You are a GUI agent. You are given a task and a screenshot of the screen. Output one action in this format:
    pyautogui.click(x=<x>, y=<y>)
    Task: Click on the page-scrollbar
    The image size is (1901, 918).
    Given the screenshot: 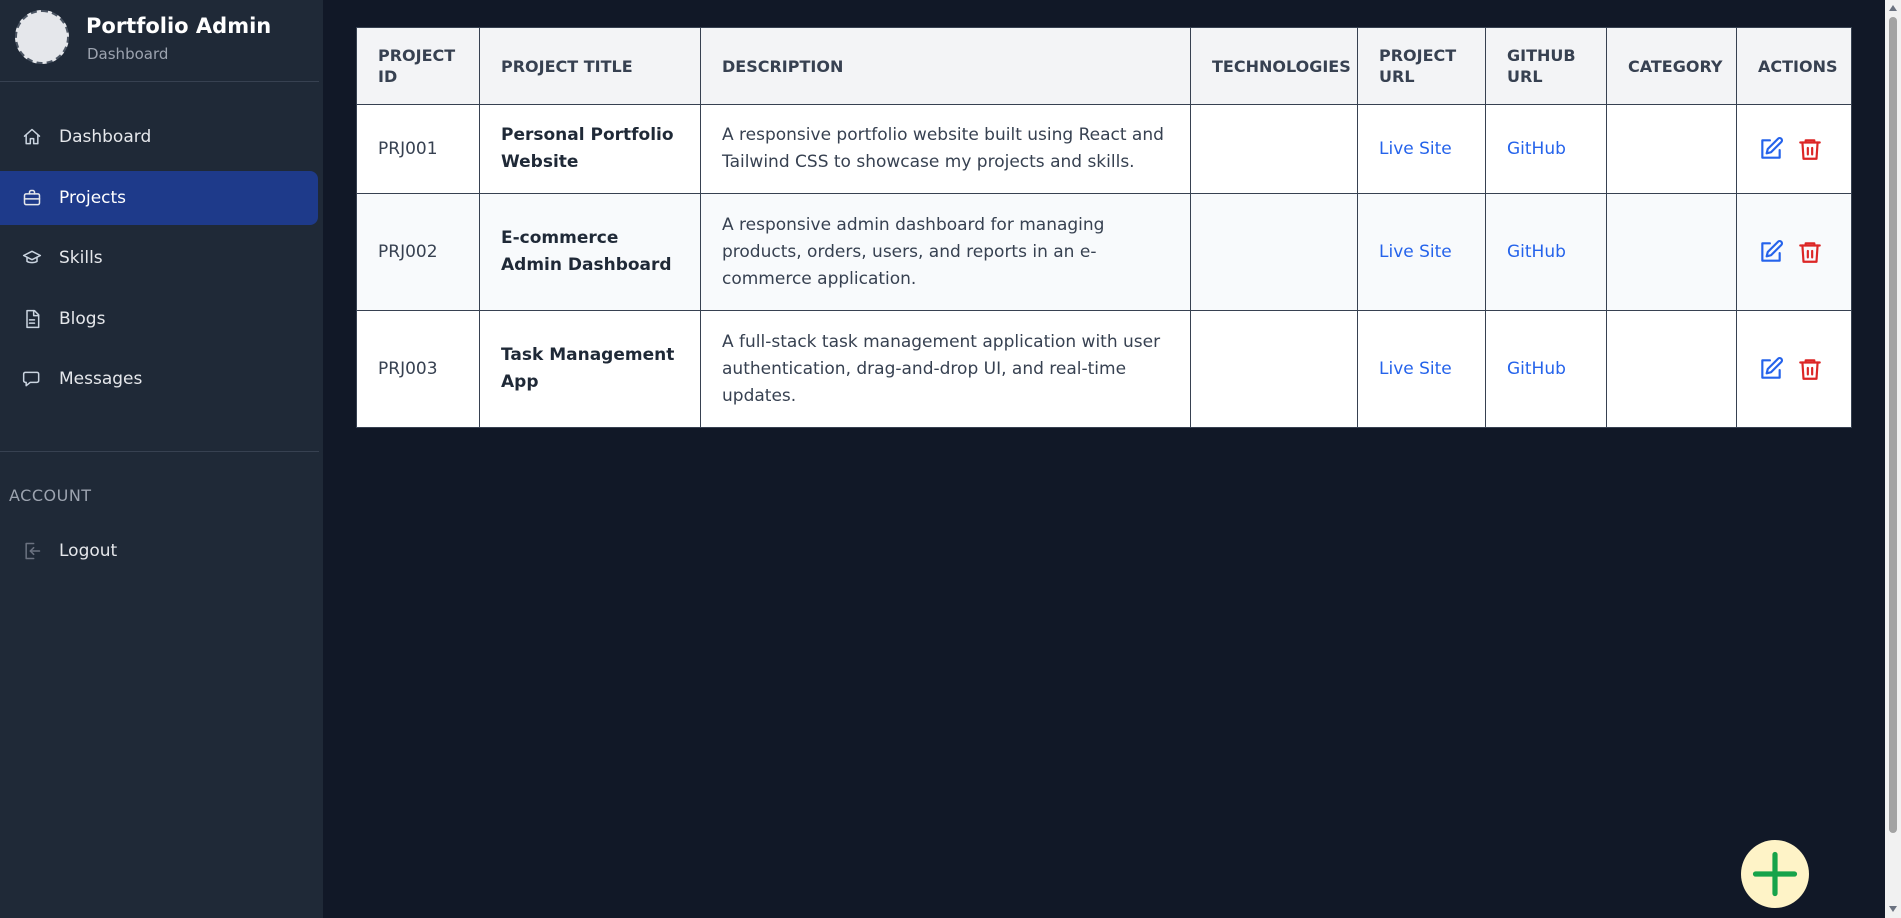 What is the action you would take?
    pyautogui.click(x=1893, y=459)
    